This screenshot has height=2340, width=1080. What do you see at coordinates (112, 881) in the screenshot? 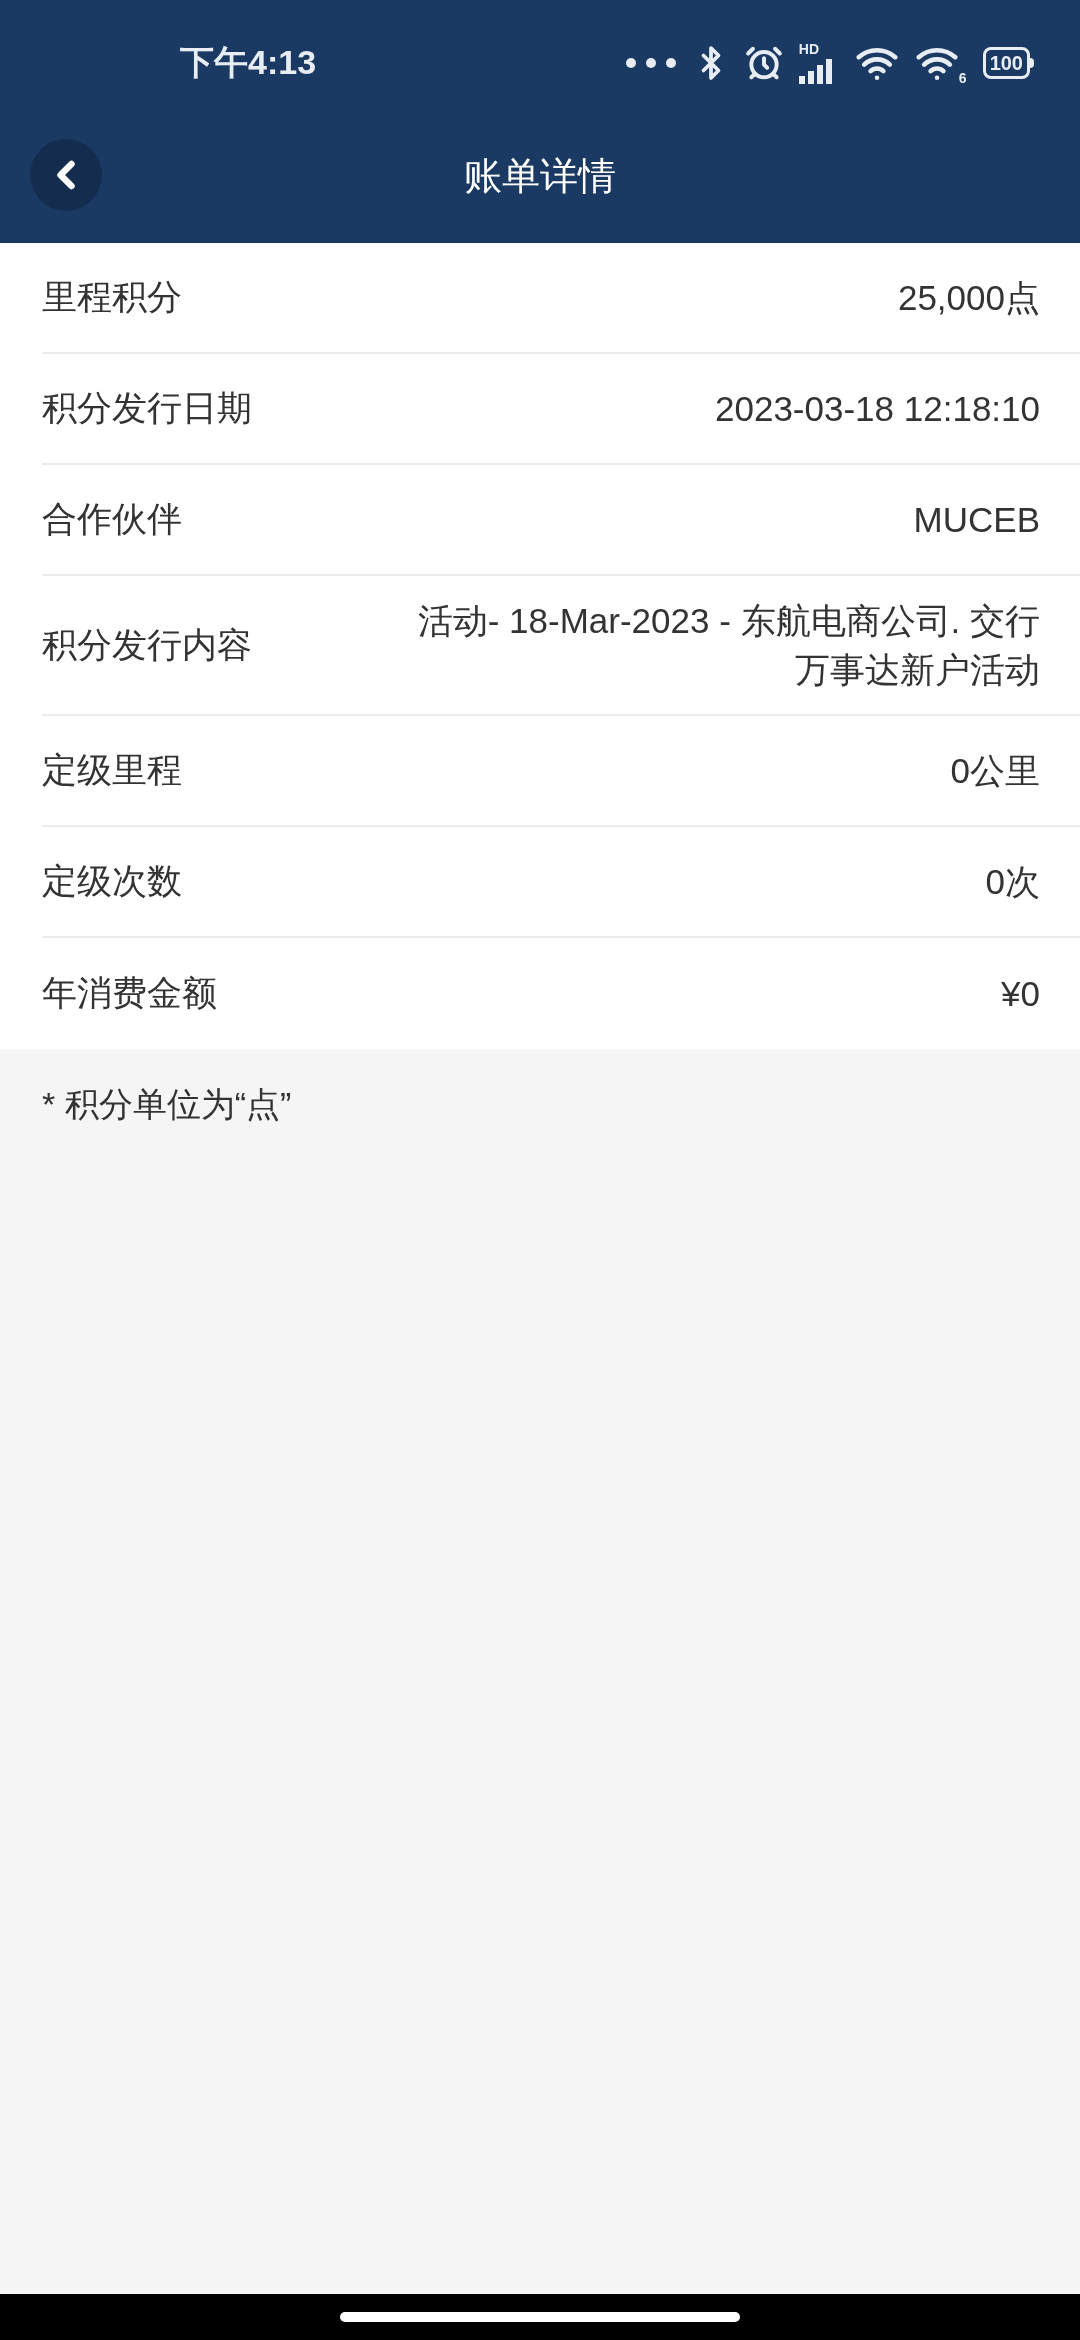
I see `row-label: 定级次数` at bounding box center [112, 881].